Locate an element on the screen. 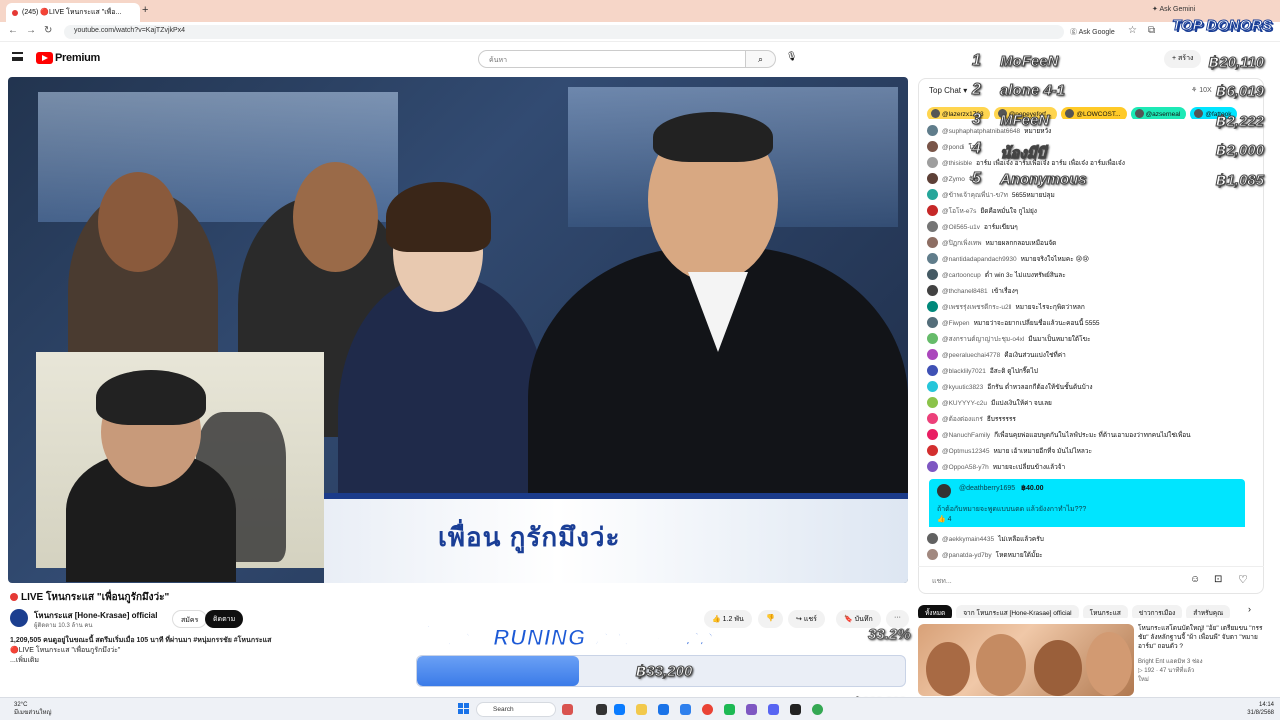  ask-gemini-button: ✦ Ask Gemini is located at coordinates (1173, 9).